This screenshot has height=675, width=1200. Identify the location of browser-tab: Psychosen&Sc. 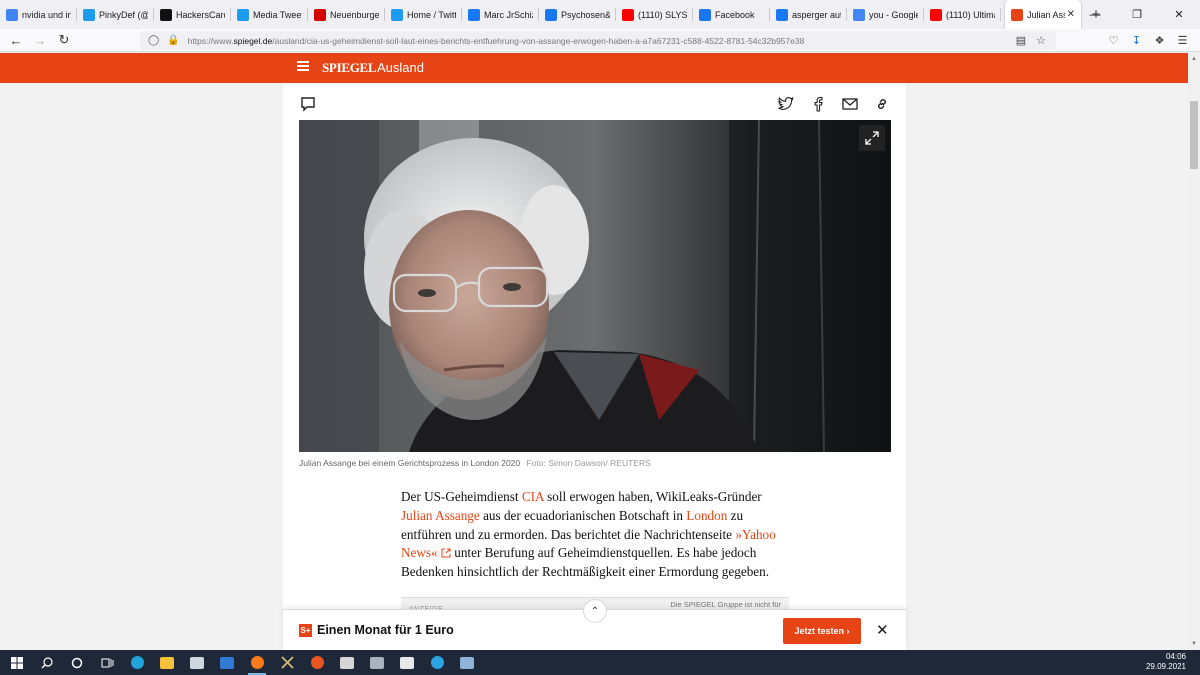
(577, 14).